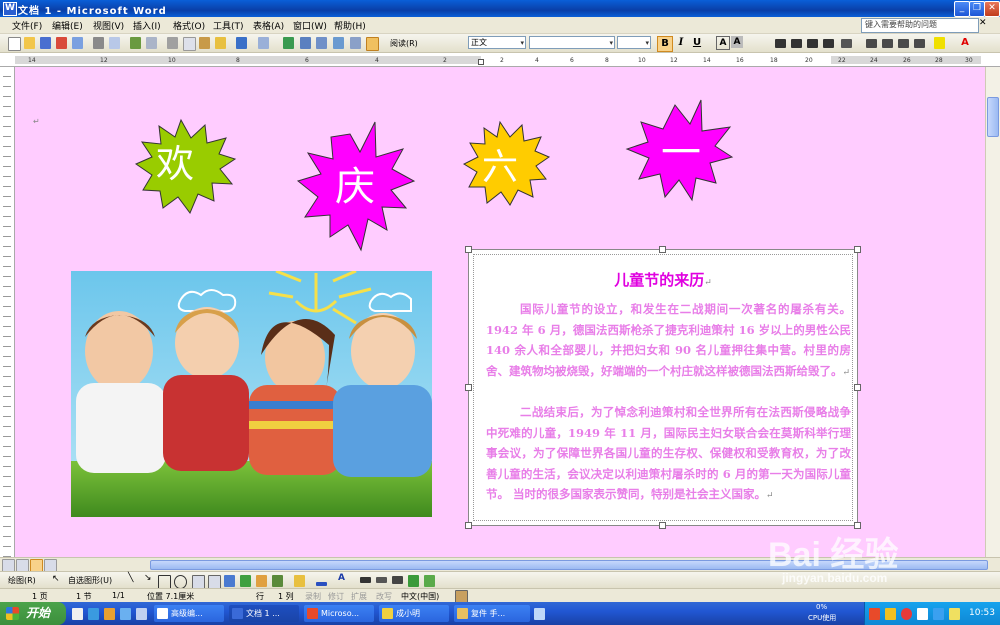  Describe the element at coordinates (147, 25) in the screenshot. I see `menu-insert: 插入(I)` at that location.